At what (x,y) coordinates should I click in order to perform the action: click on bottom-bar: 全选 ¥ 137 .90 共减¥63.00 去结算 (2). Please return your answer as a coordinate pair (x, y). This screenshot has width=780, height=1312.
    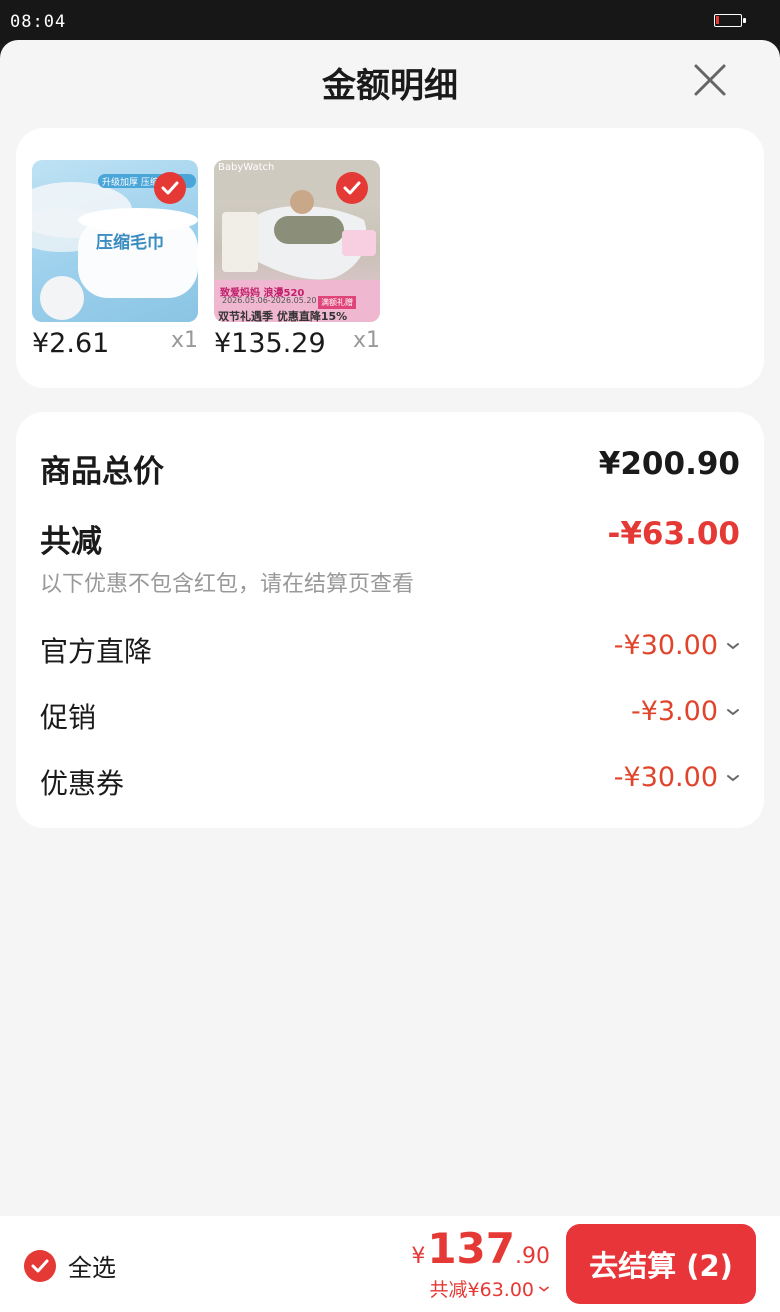
    Looking at the image, I should click on (390, 1264).